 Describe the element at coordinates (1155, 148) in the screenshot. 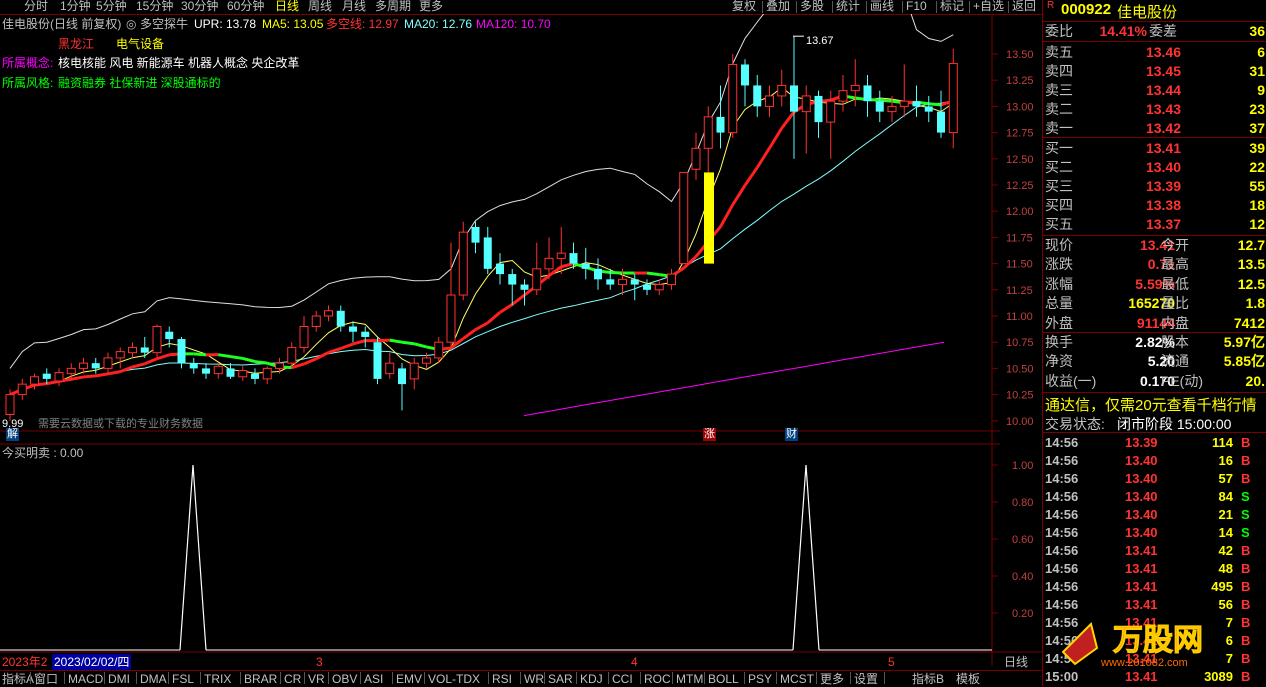

I see `bid-row-0: 买一13.4139` at that location.